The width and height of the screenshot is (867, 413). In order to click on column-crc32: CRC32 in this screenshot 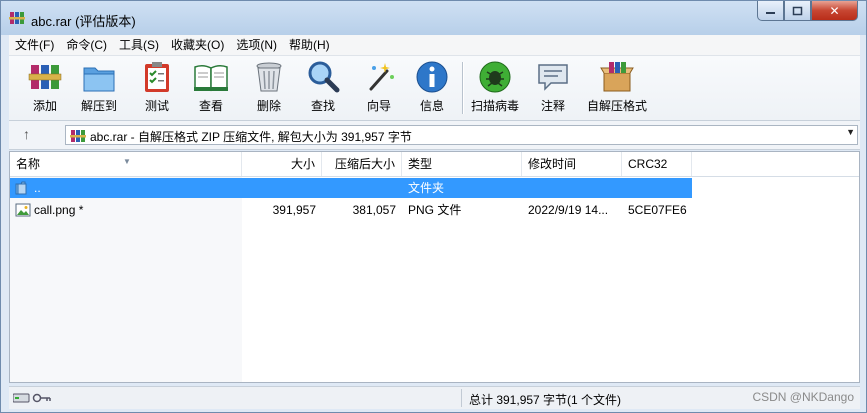, I will do `click(657, 164)`.